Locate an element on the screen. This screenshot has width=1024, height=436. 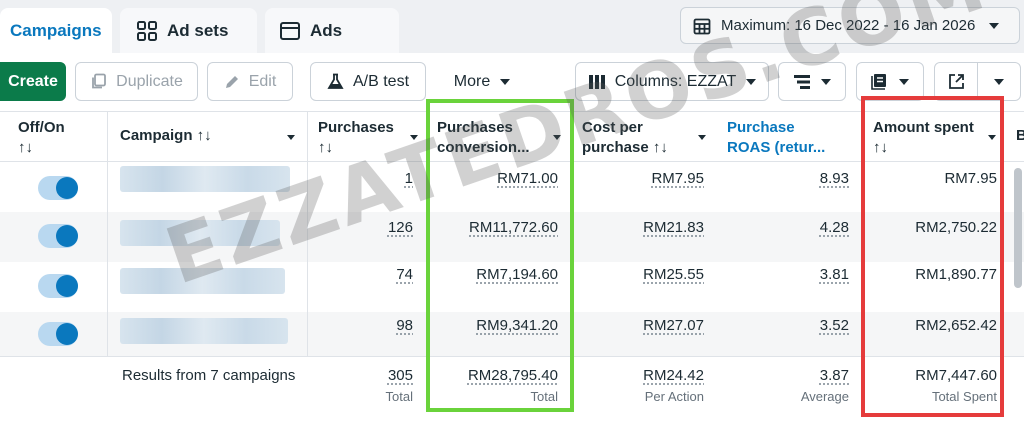
purchases-value: 126 is located at coordinates (400, 227).